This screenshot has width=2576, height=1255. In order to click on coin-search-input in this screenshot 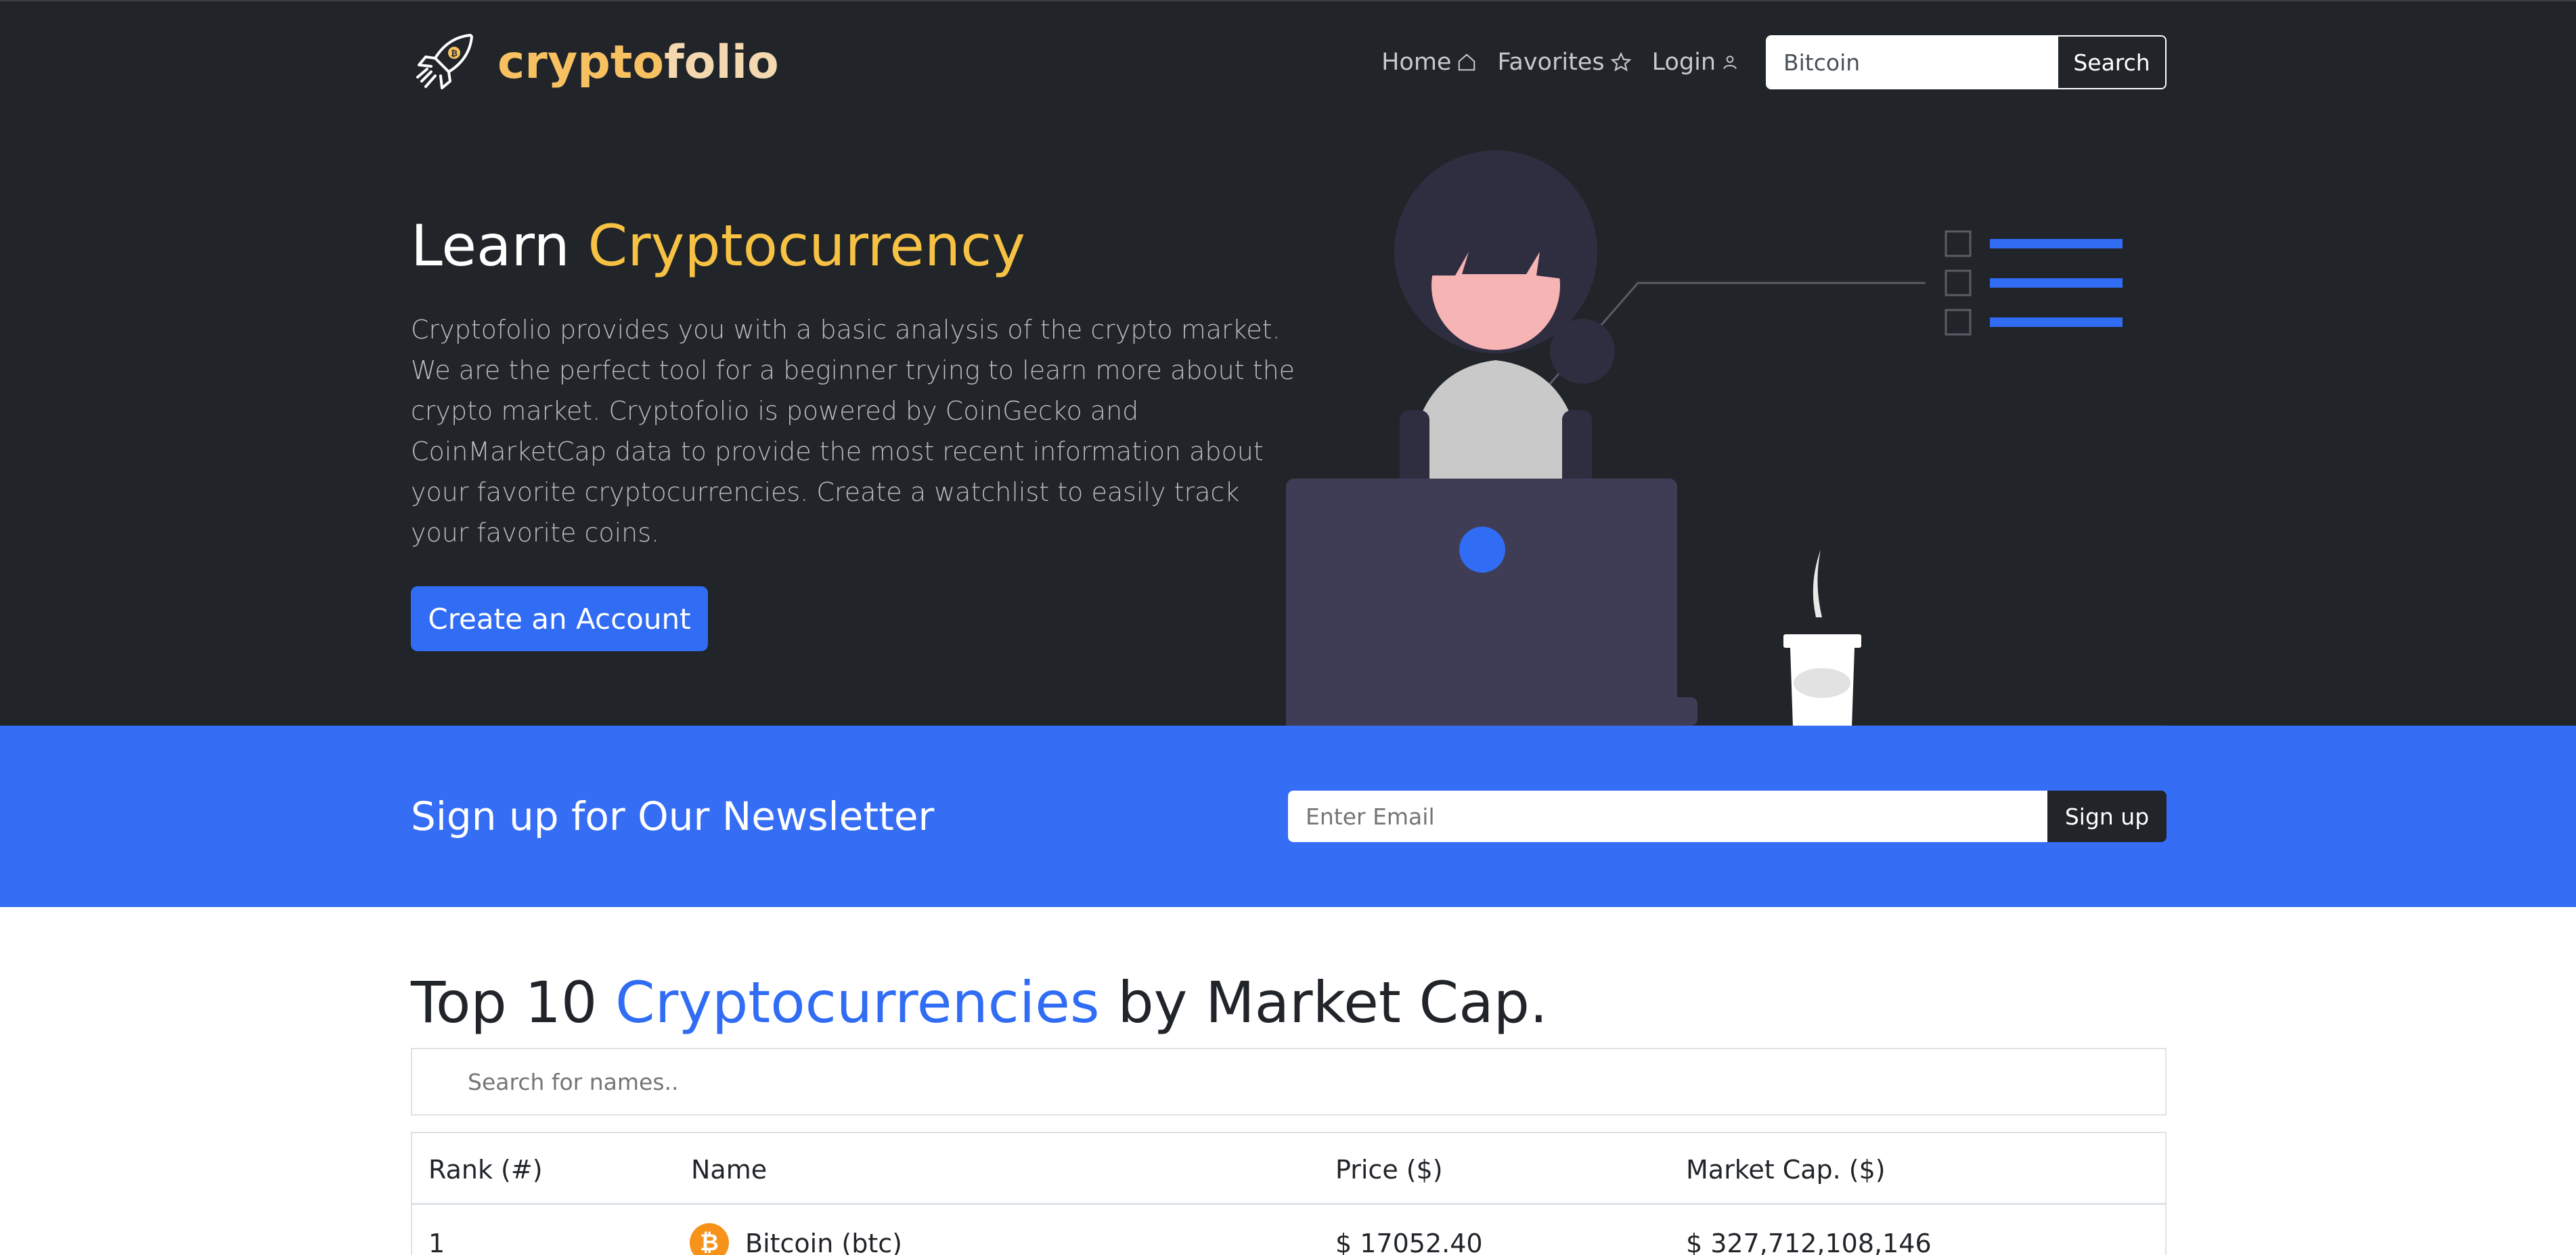, I will do `click(1912, 62)`.